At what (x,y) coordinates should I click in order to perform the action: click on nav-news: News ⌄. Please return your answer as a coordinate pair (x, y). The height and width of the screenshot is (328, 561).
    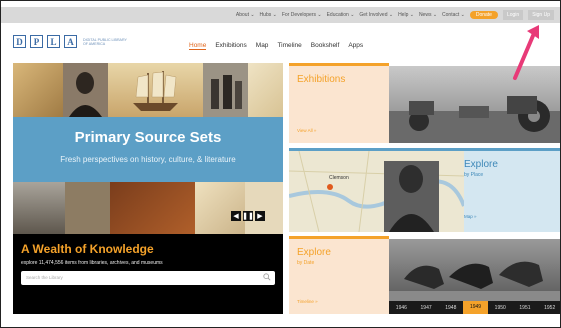
    Looking at the image, I should click on (428, 15).